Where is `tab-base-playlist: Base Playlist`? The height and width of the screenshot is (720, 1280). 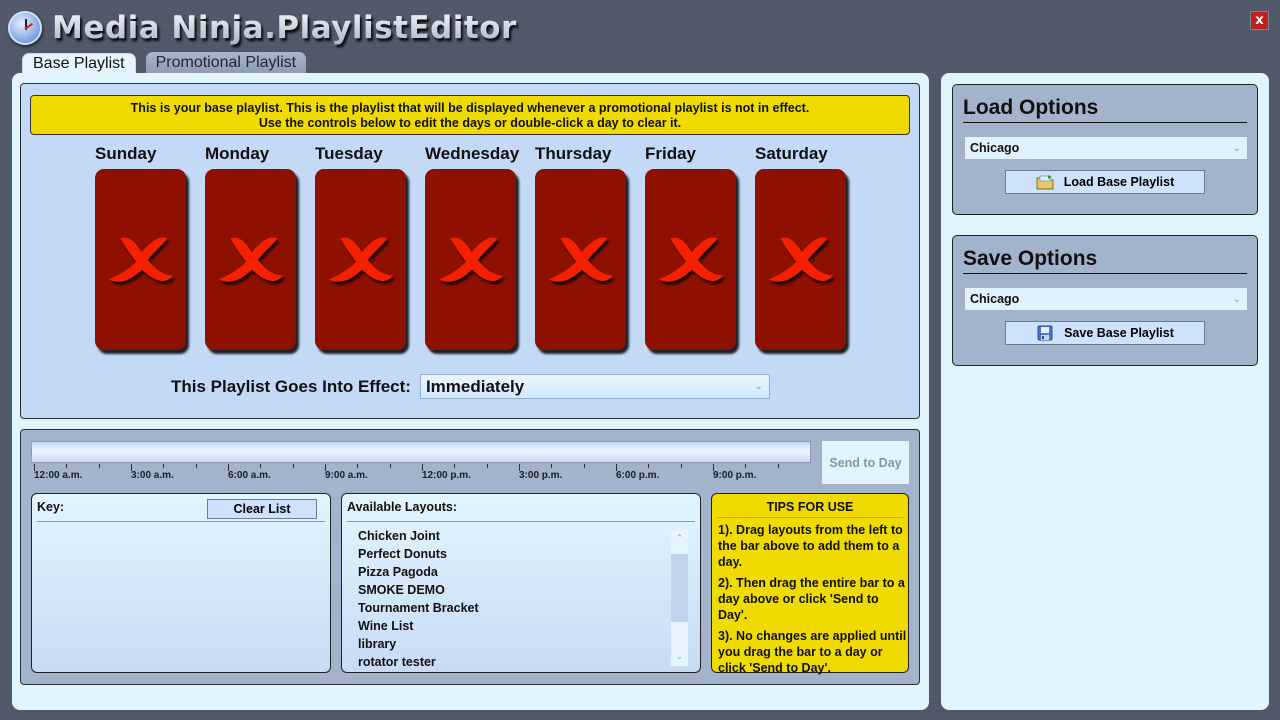 tab-base-playlist: Base Playlist is located at coordinates (79, 63).